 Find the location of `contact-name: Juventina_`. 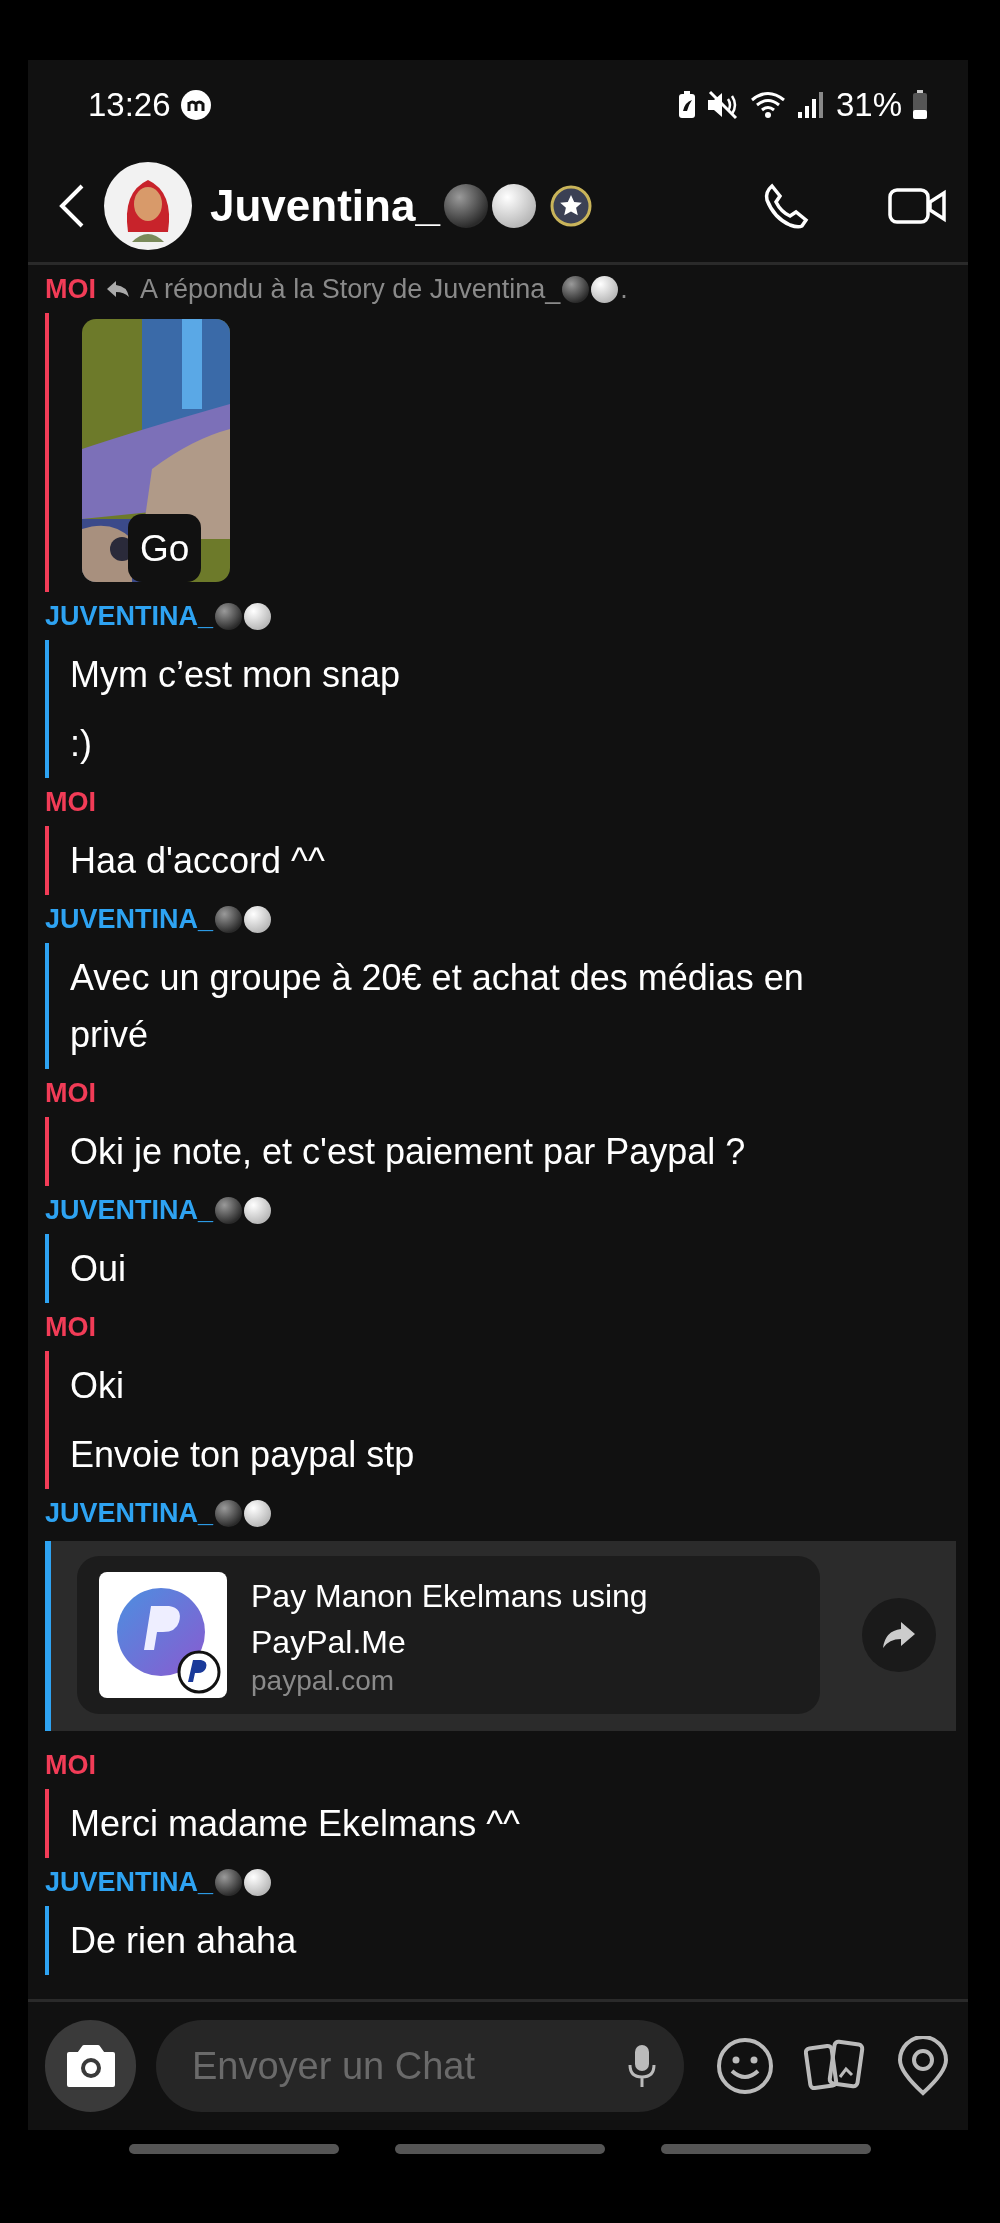

contact-name: Juventina_ is located at coordinates (325, 206).